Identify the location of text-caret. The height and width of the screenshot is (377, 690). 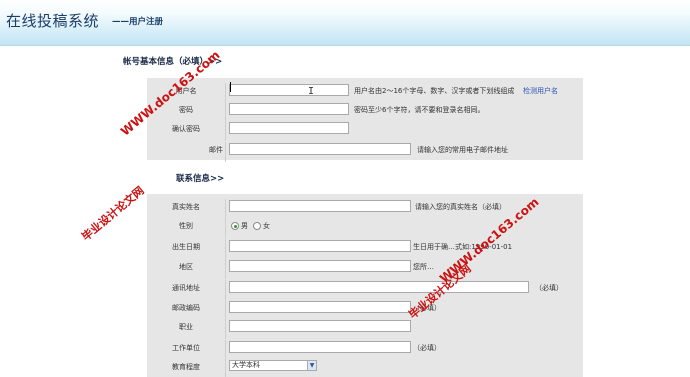
(230, 87).